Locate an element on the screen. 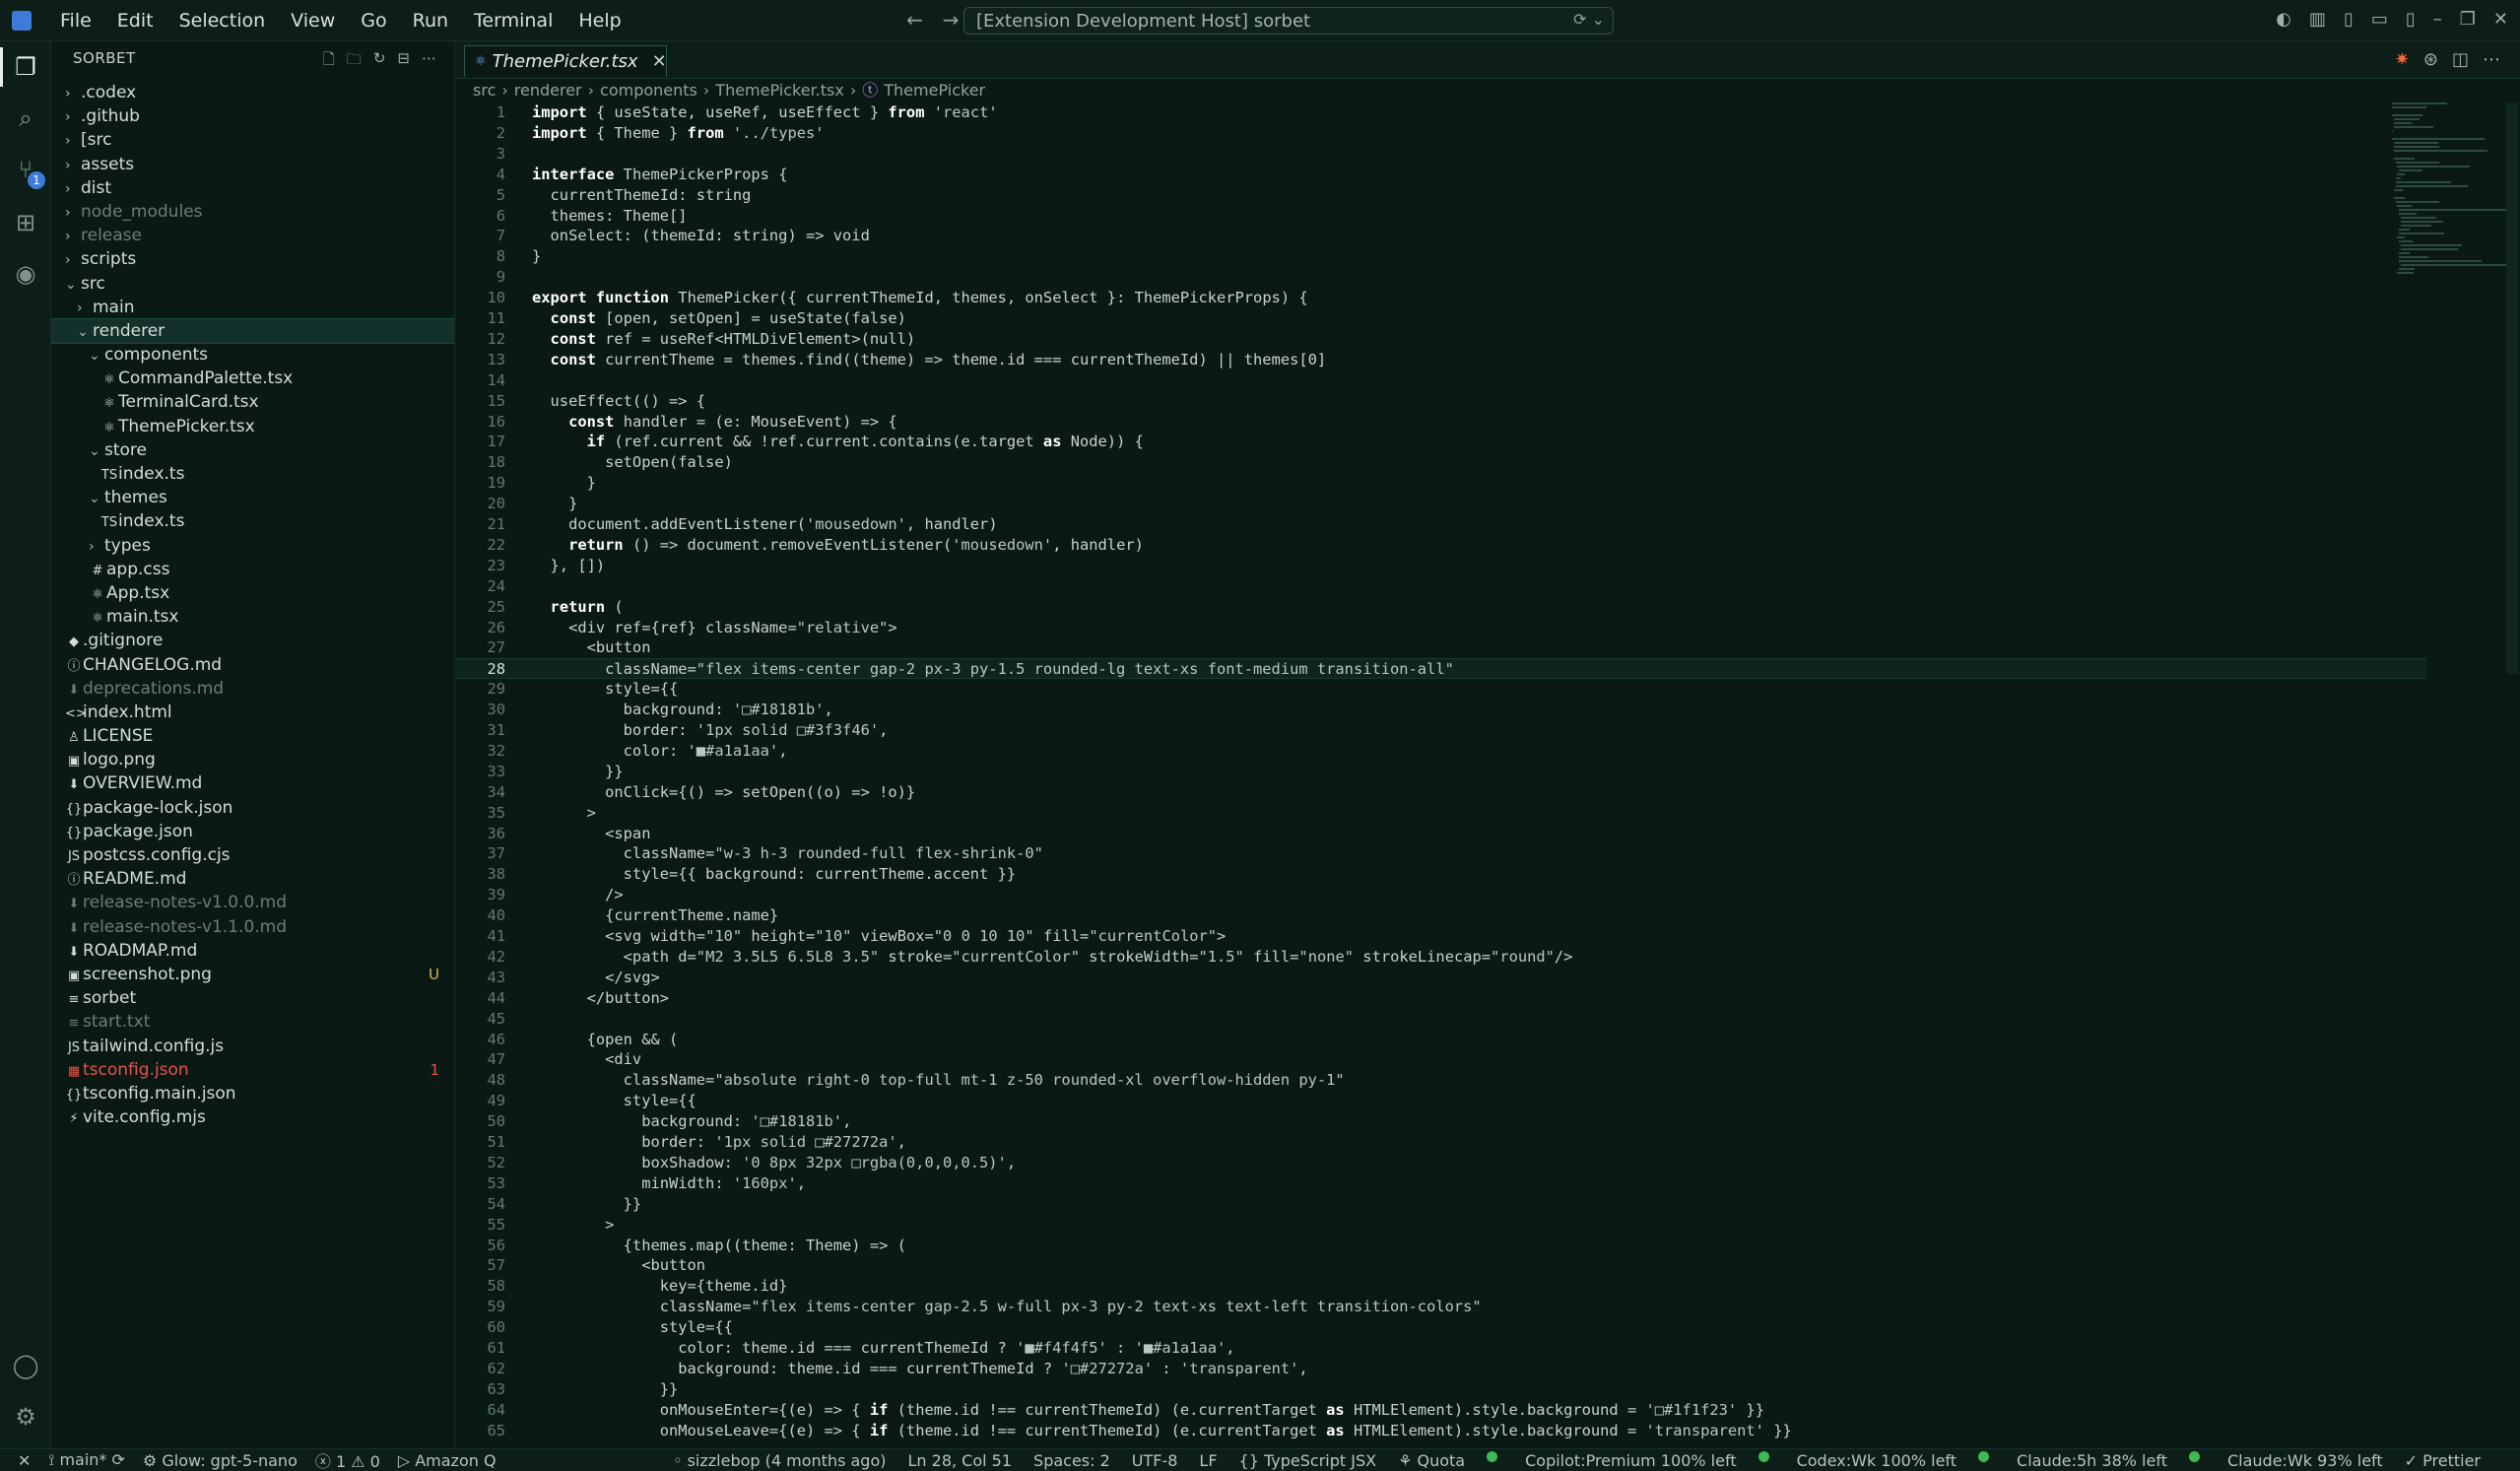 The height and width of the screenshot is (1471, 2520). status-item: Codex:Wk 100% left is located at coordinates (1876, 1461).